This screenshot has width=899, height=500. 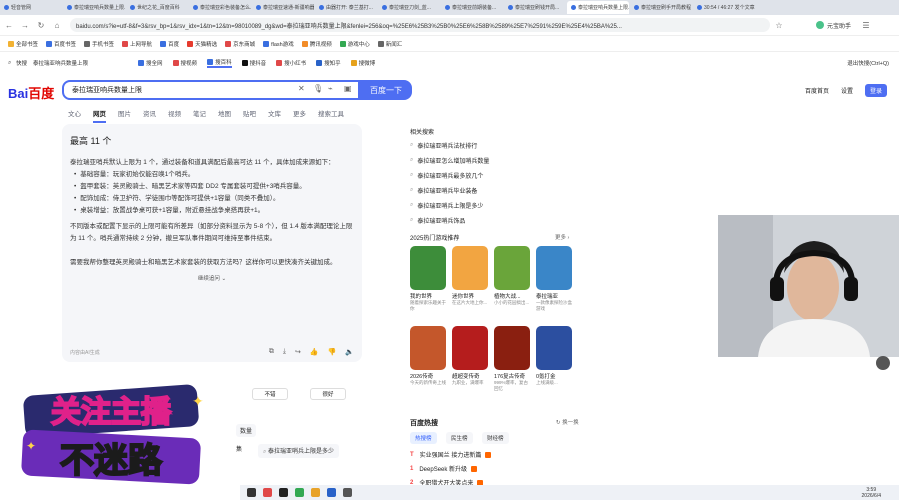 What do you see at coordinates (249, 115) in the screenshot?
I see `search-tab: 贴吧` at bounding box center [249, 115].